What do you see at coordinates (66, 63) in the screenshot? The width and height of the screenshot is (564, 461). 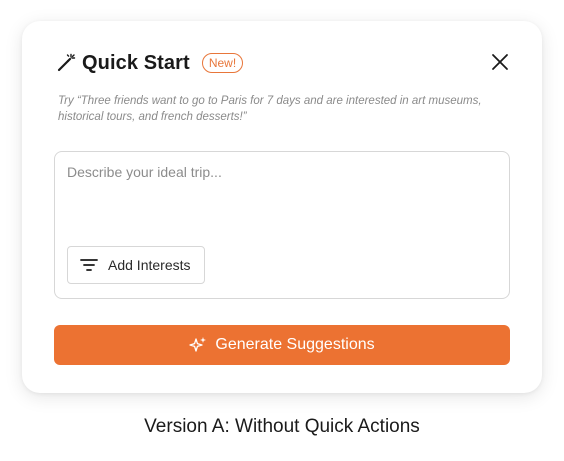 I see `magic-wand-icon` at bounding box center [66, 63].